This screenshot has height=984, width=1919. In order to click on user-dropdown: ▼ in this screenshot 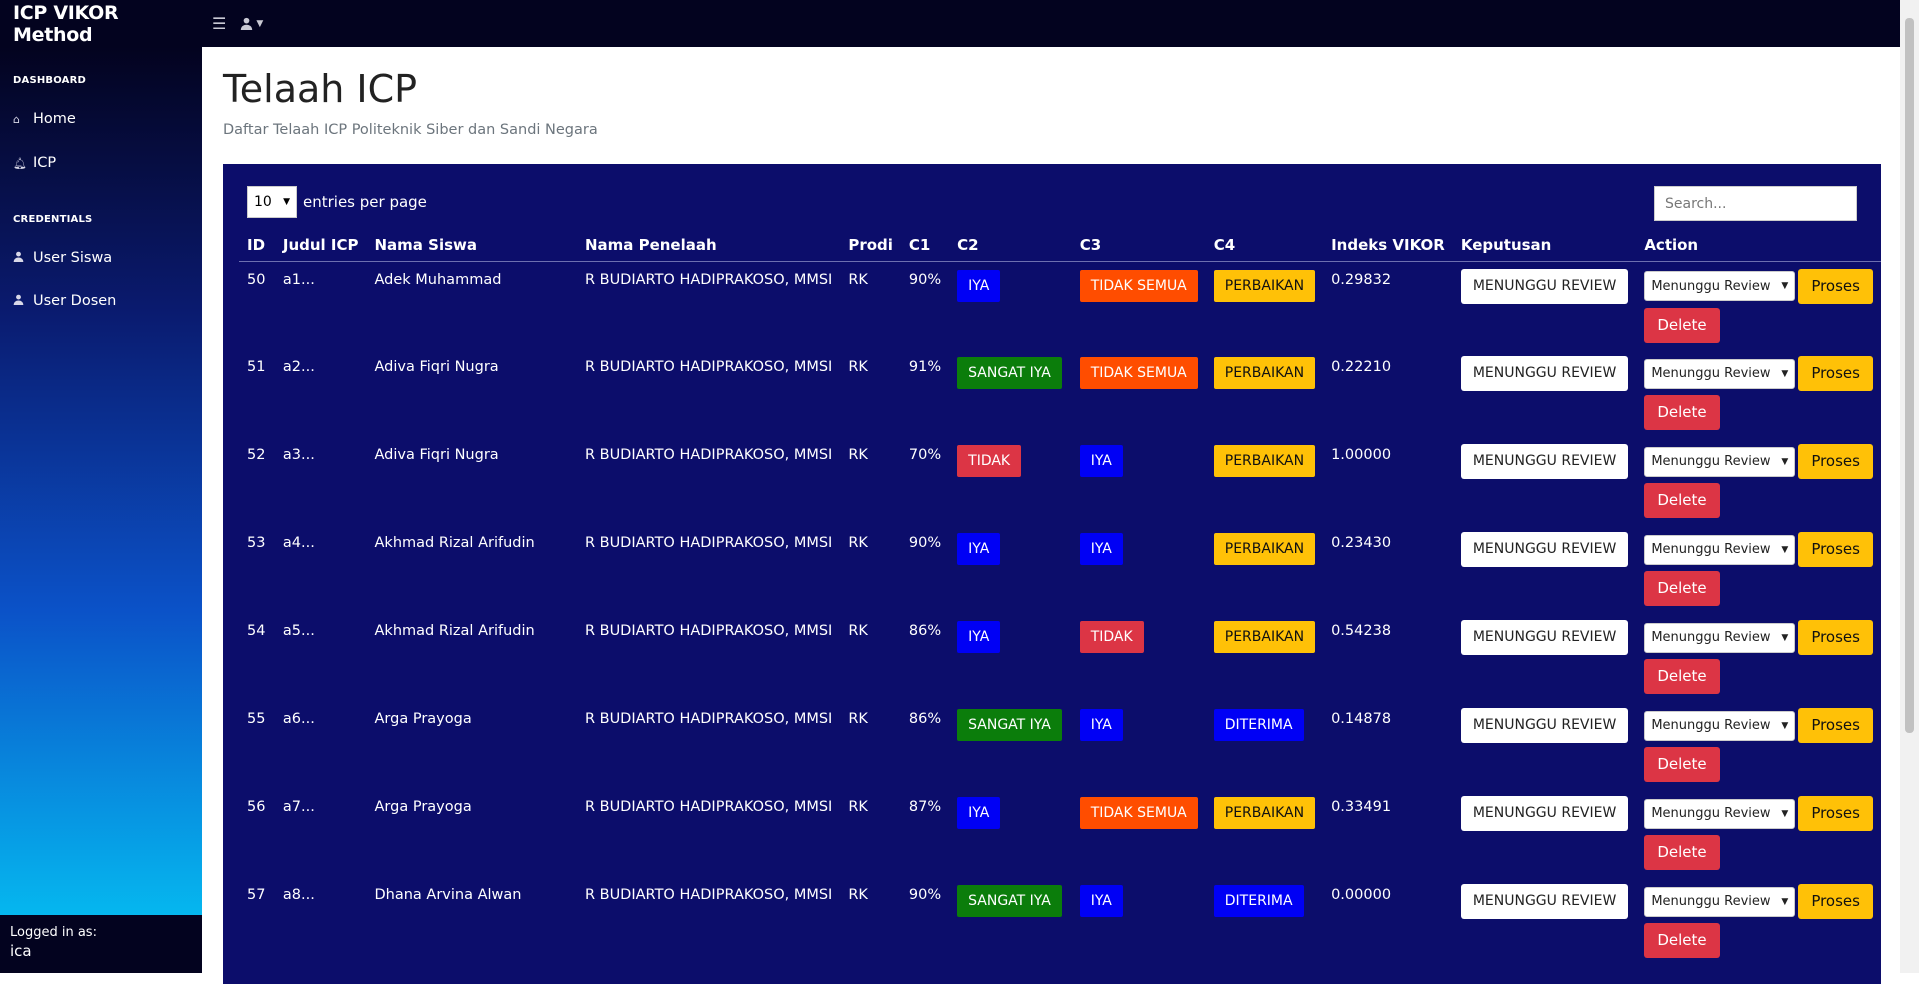, I will do `click(251, 23)`.